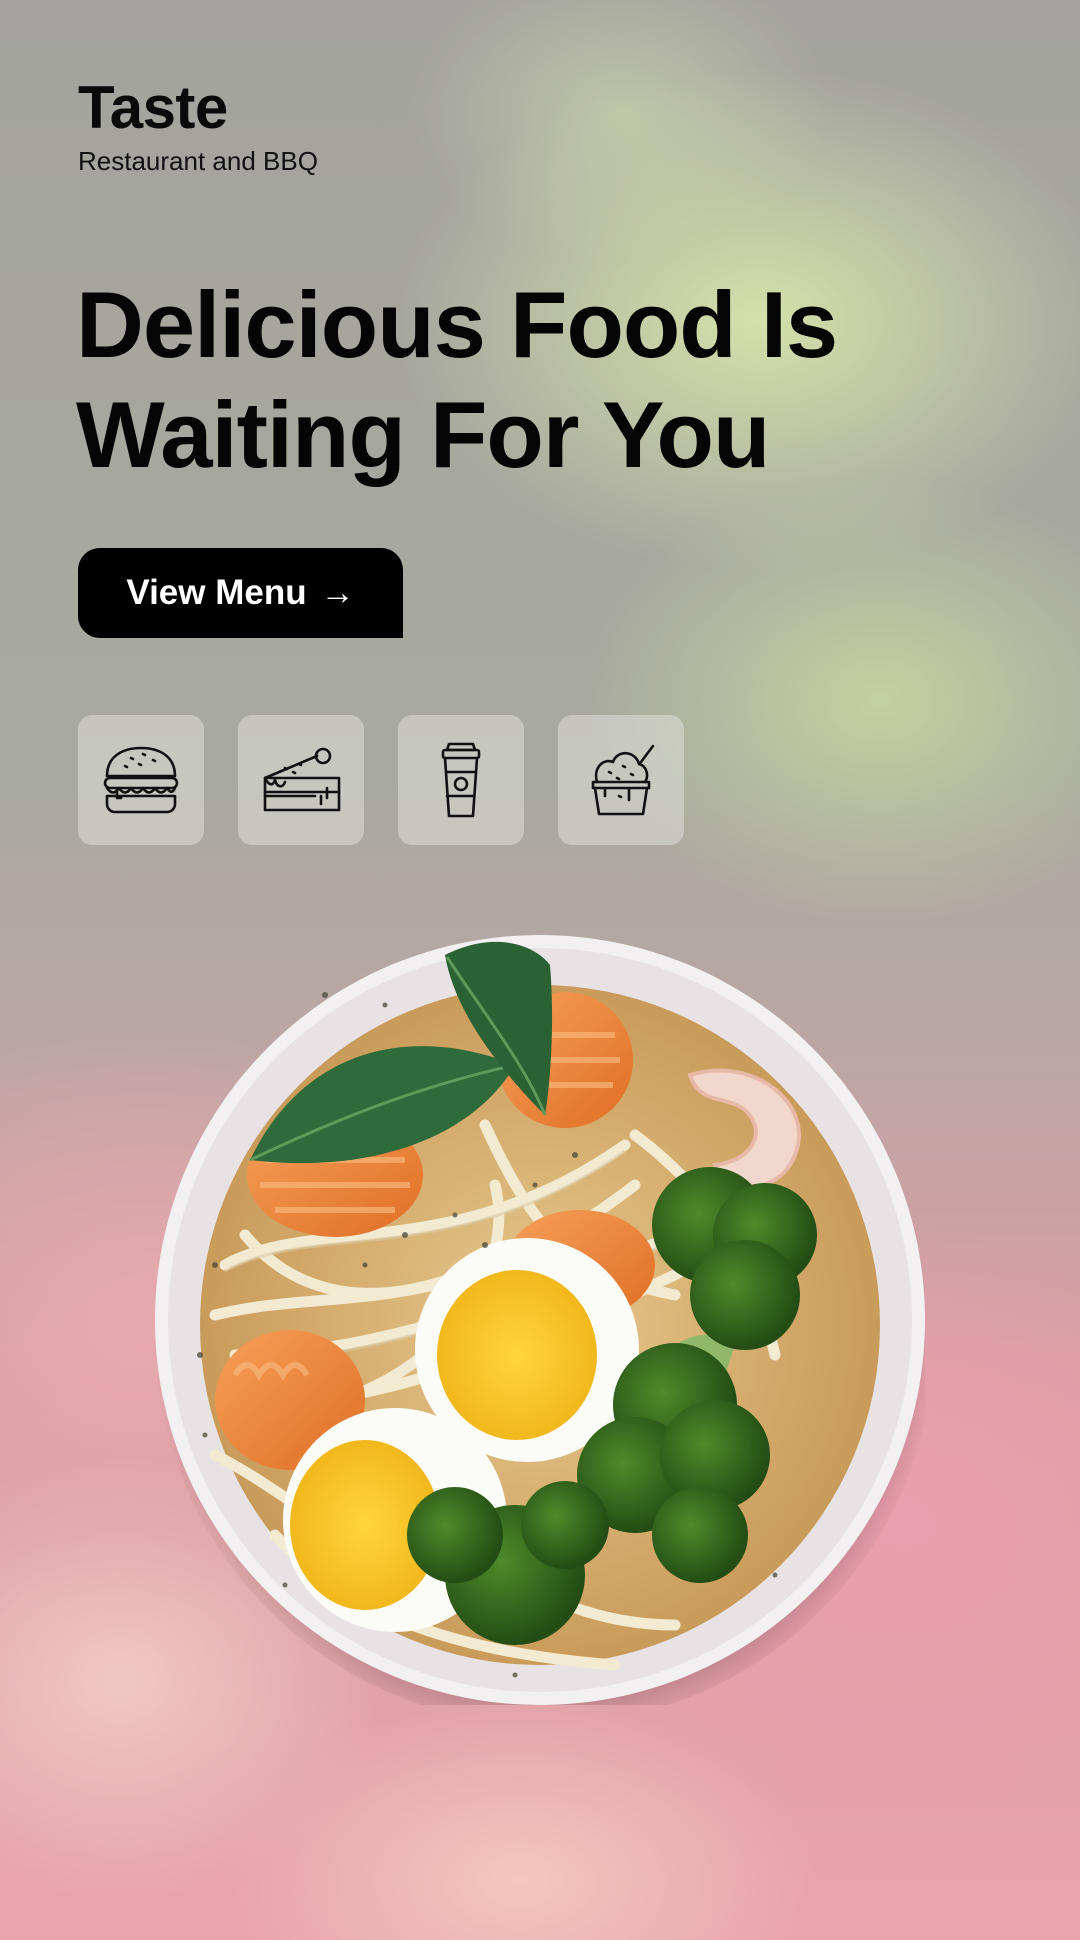 The height and width of the screenshot is (1940, 1080). I want to click on headline-line-2: Waiting For You, so click(423, 434).